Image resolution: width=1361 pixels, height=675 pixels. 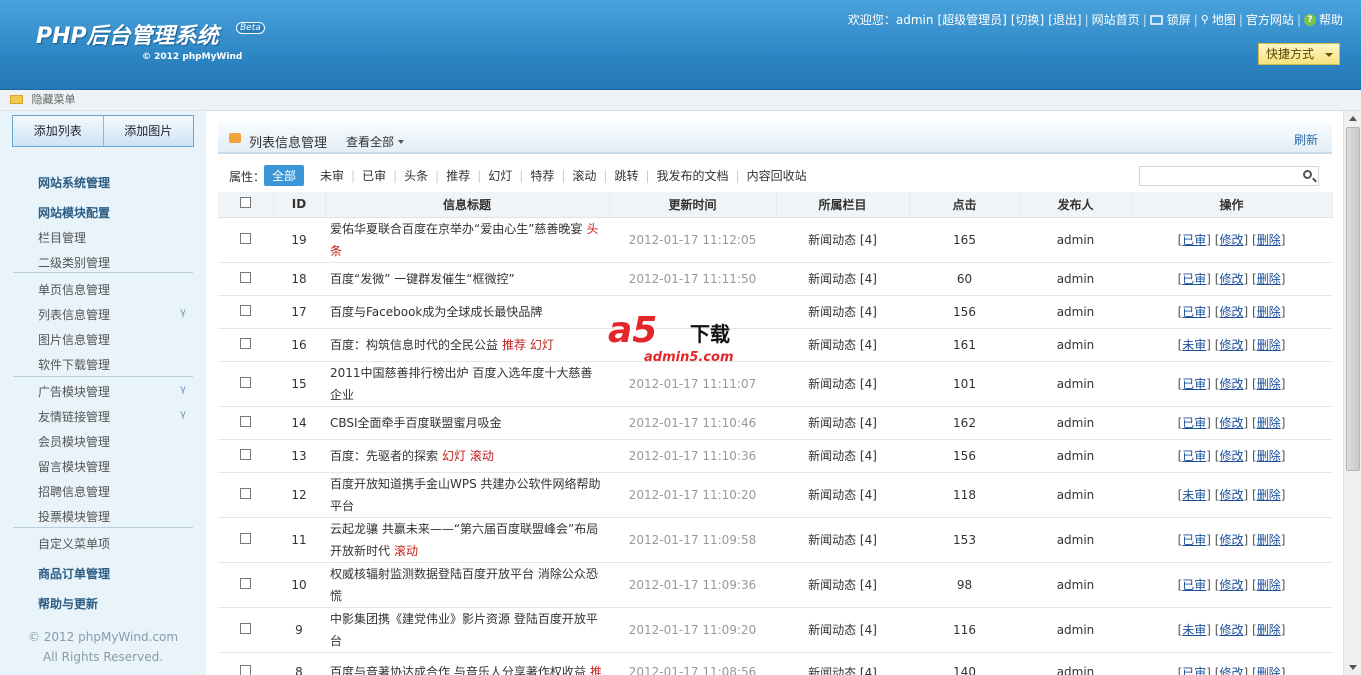 What do you see at coordinates (464, 585) in the screenshot?
I see `row-title: 权威核辐射监测数据登陆百度开放平台 消除公众恐慌` at bounding box center [464, 585].